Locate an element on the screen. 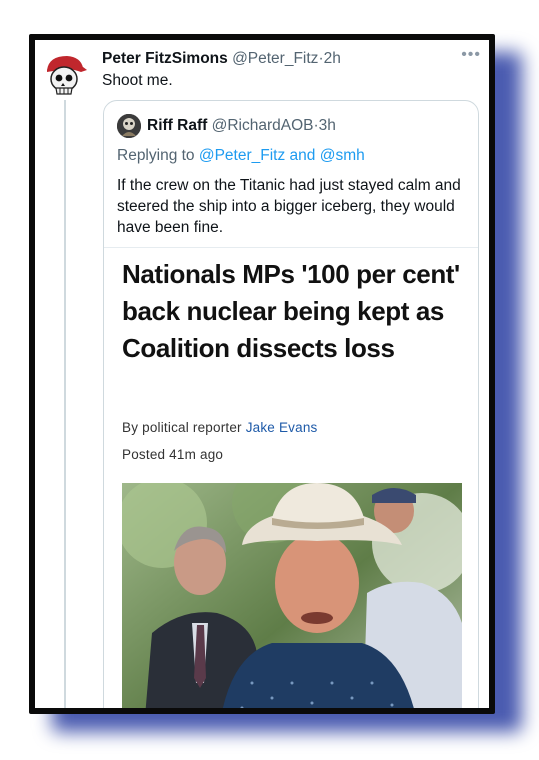 The height and width of the screenshot is (760, 539). skull-pirate-icon is located at coordinates (65, 74).